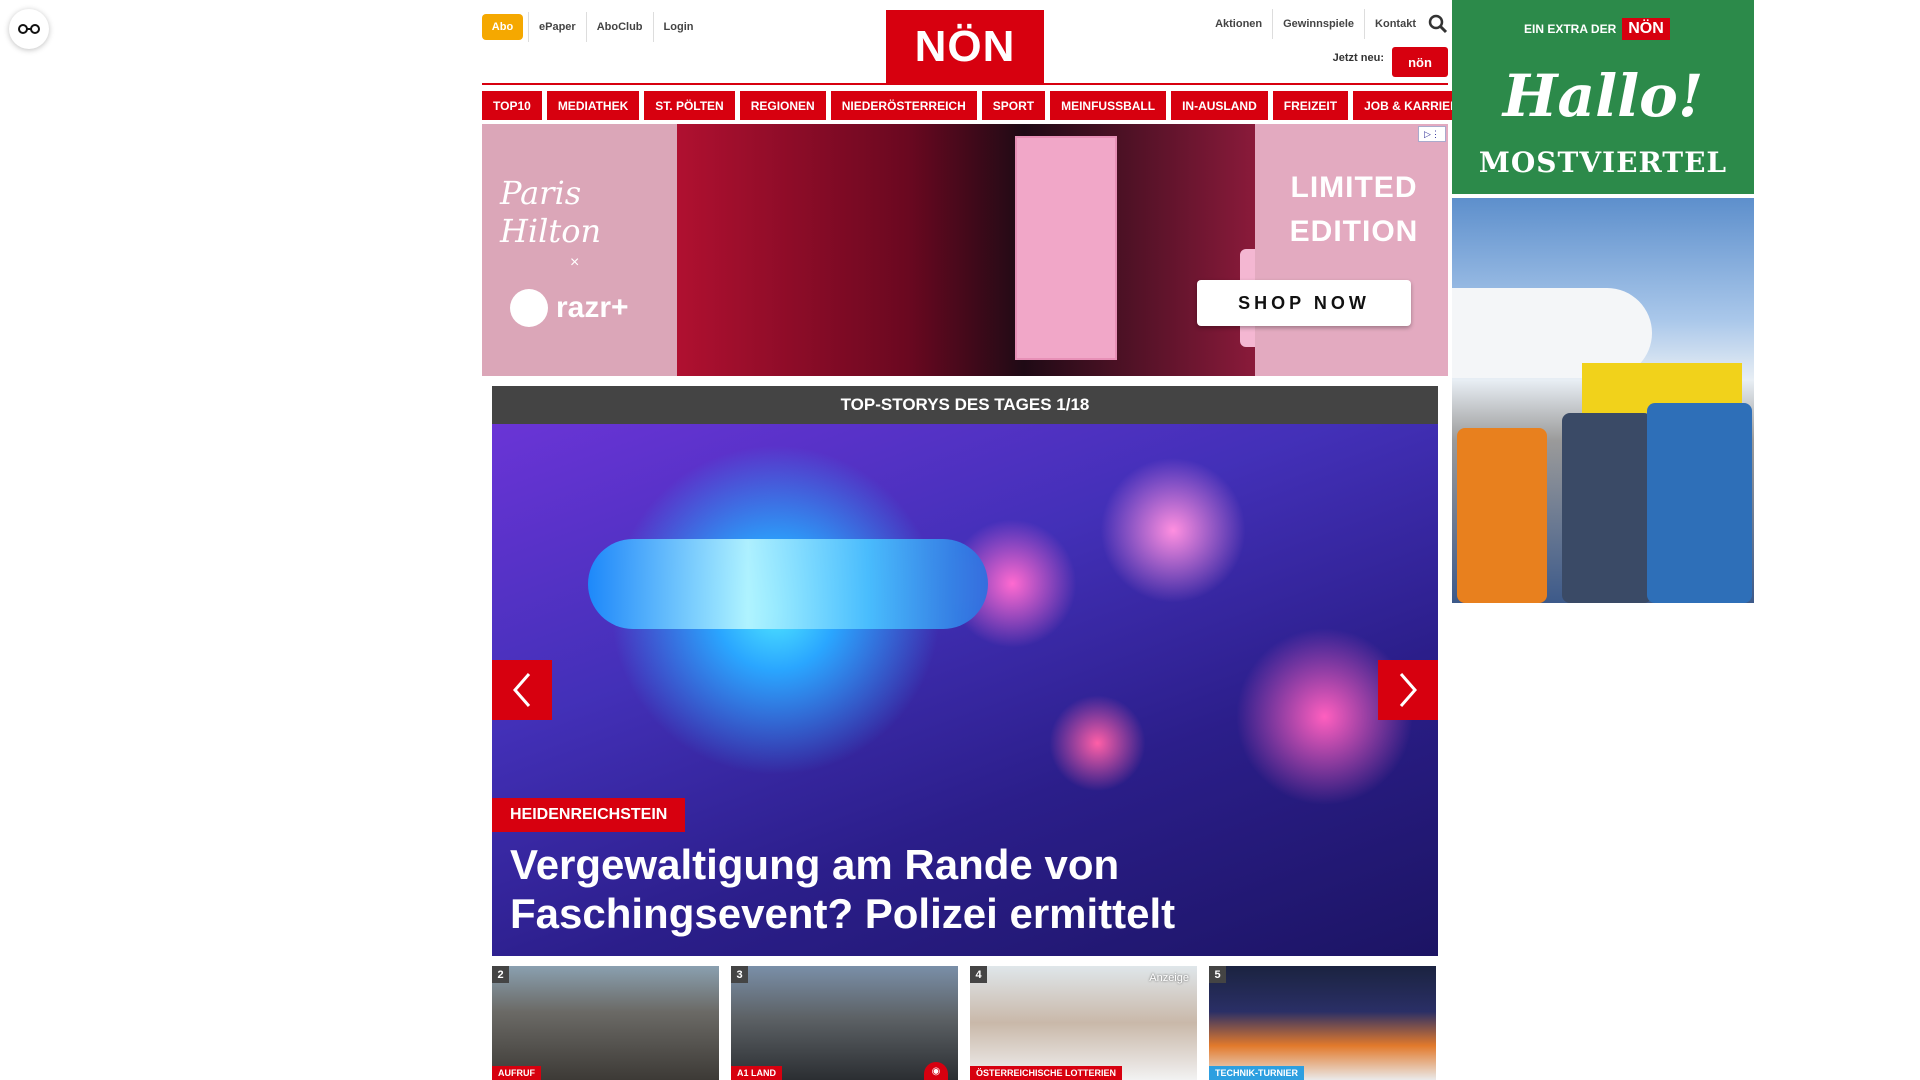  Describe the element at coordinates (619, 27) in the screenshot. I see `aboclub-link: AboClub` at that location.